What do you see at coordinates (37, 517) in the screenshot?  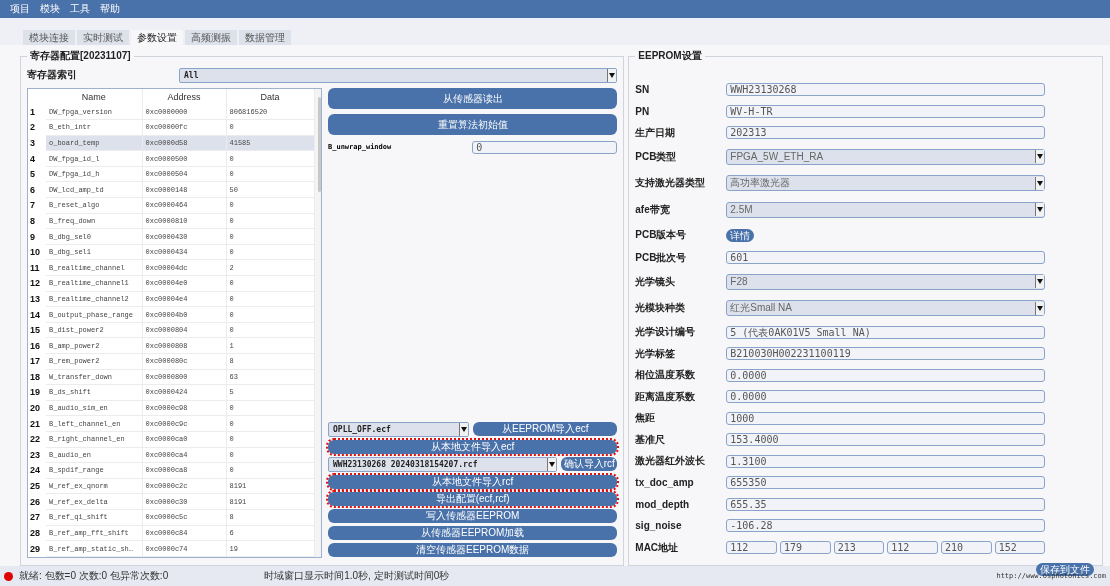 I see `row-number: 27` at bounding box center [37, 517].